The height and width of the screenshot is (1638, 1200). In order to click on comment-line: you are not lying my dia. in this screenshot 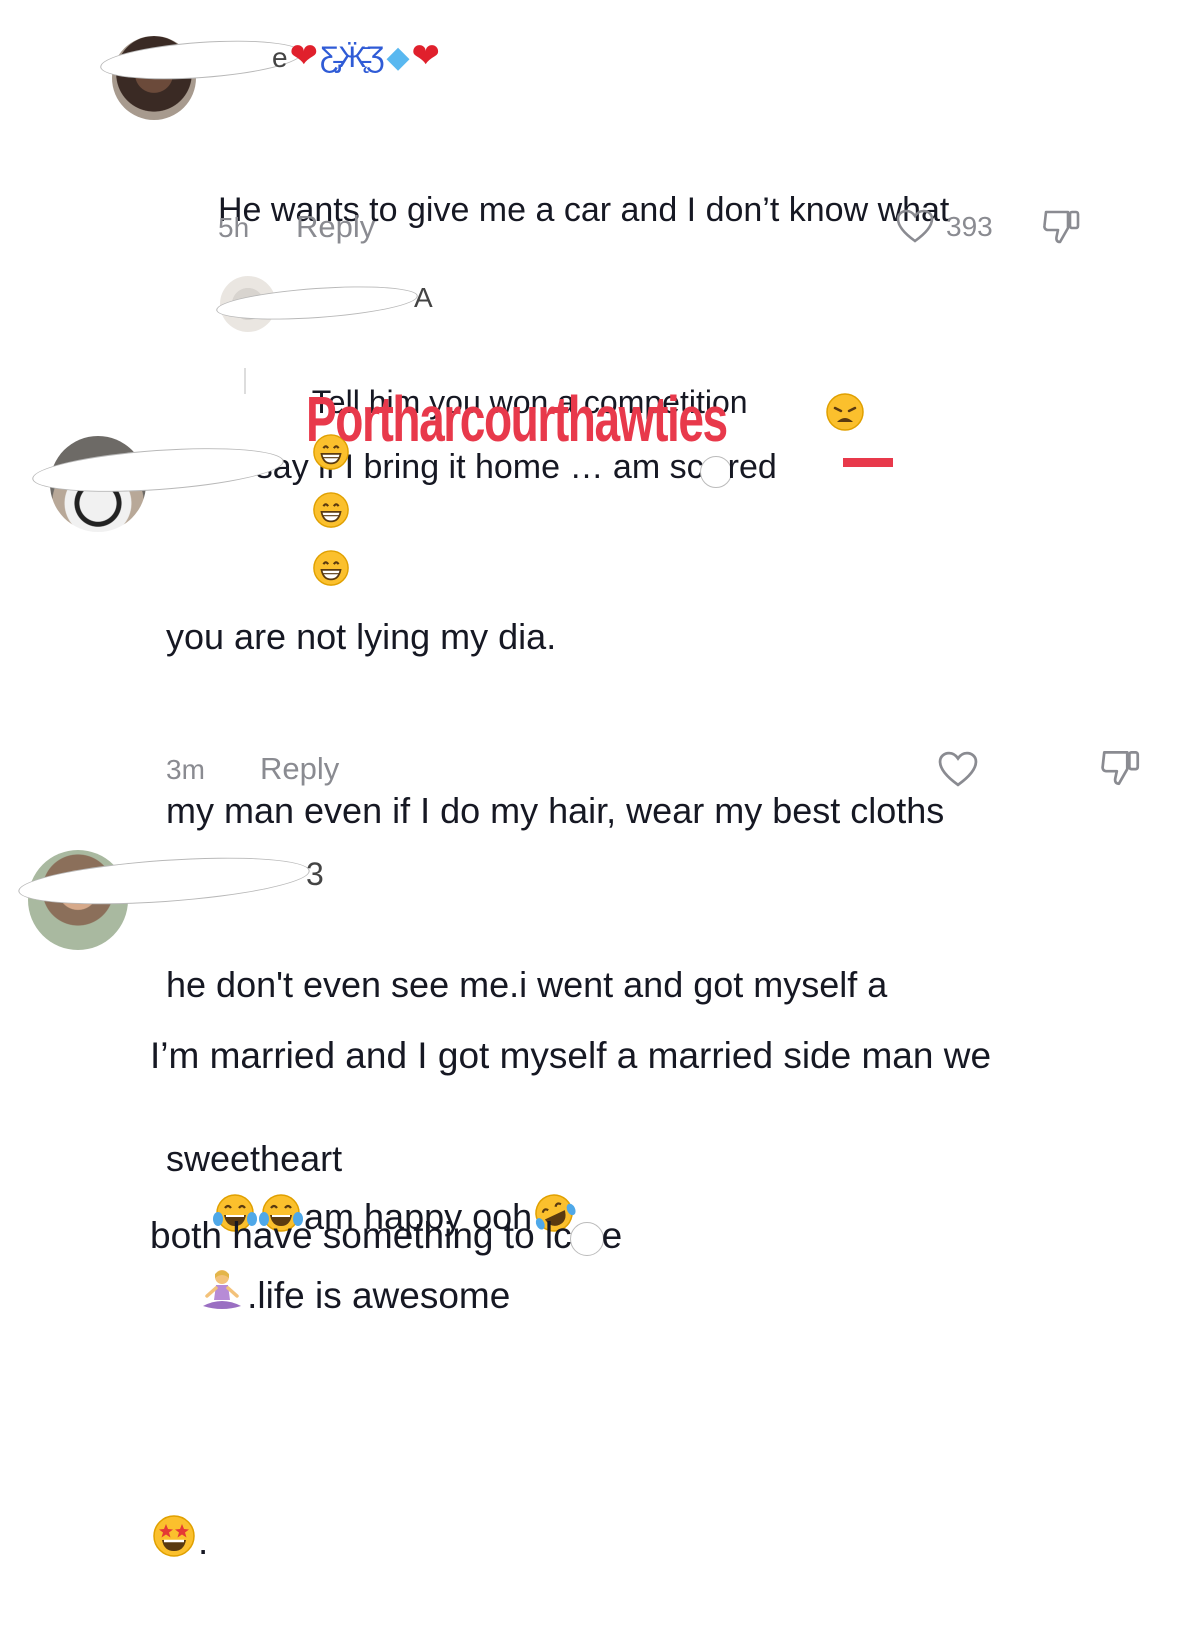, I will do `click(361, 636)`.